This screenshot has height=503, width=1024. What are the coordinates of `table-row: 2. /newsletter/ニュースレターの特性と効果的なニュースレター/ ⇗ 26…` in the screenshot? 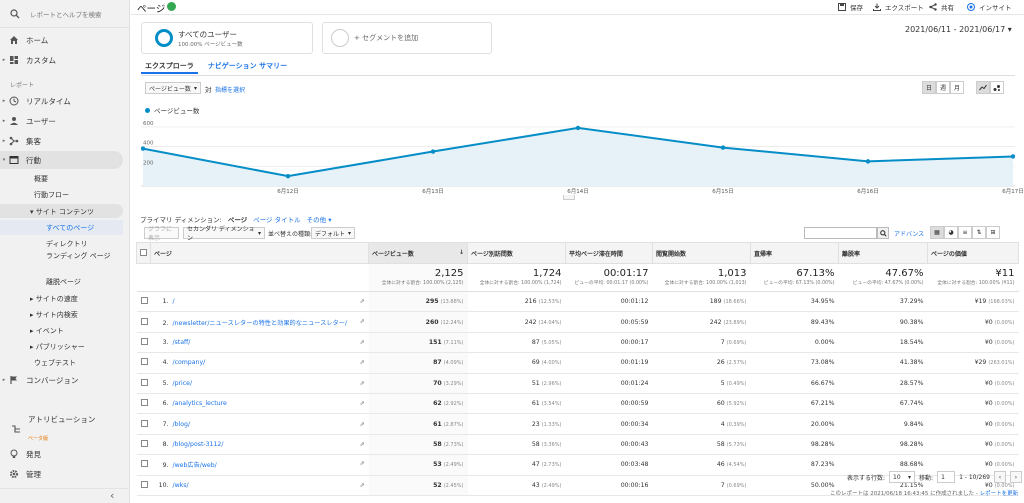 It's located at (577, 322).